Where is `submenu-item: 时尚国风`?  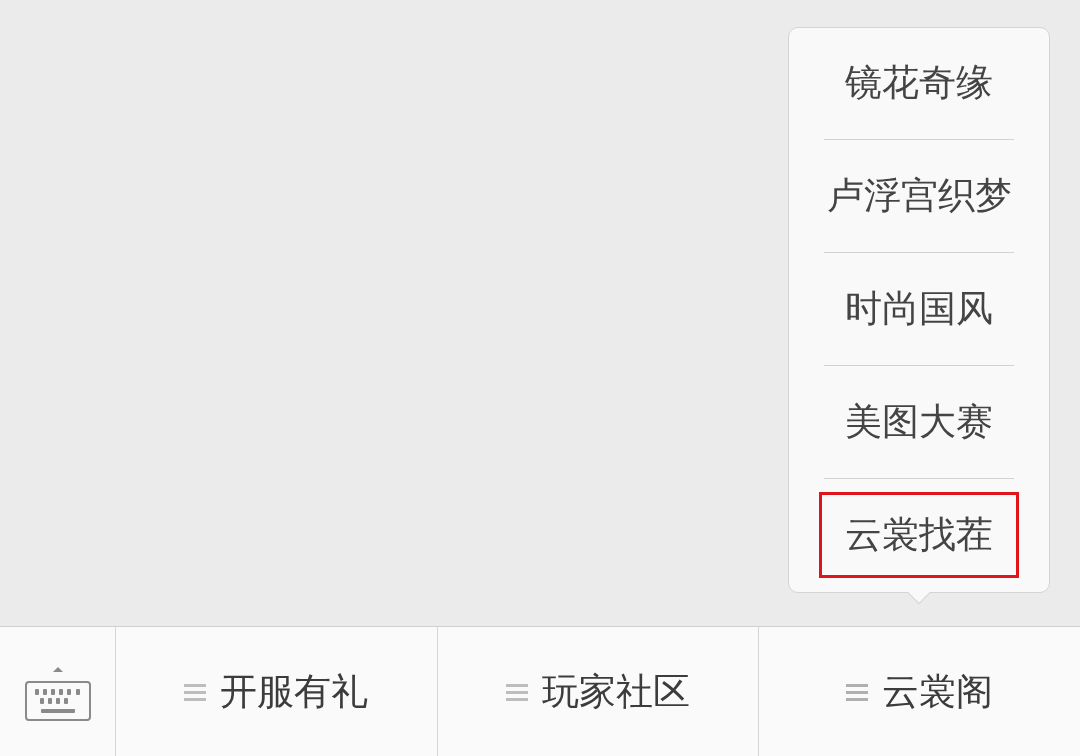
submenu-item: 时尚国风 is located at coordinates (919, 309).